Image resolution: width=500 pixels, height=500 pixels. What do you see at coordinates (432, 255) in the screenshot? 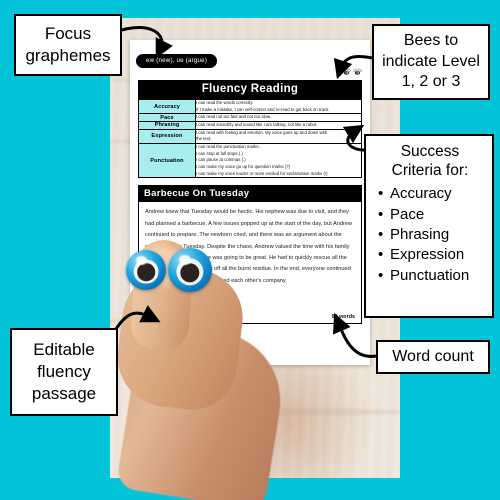
I see `list-item: Expression` at bounding box center [432, 255].